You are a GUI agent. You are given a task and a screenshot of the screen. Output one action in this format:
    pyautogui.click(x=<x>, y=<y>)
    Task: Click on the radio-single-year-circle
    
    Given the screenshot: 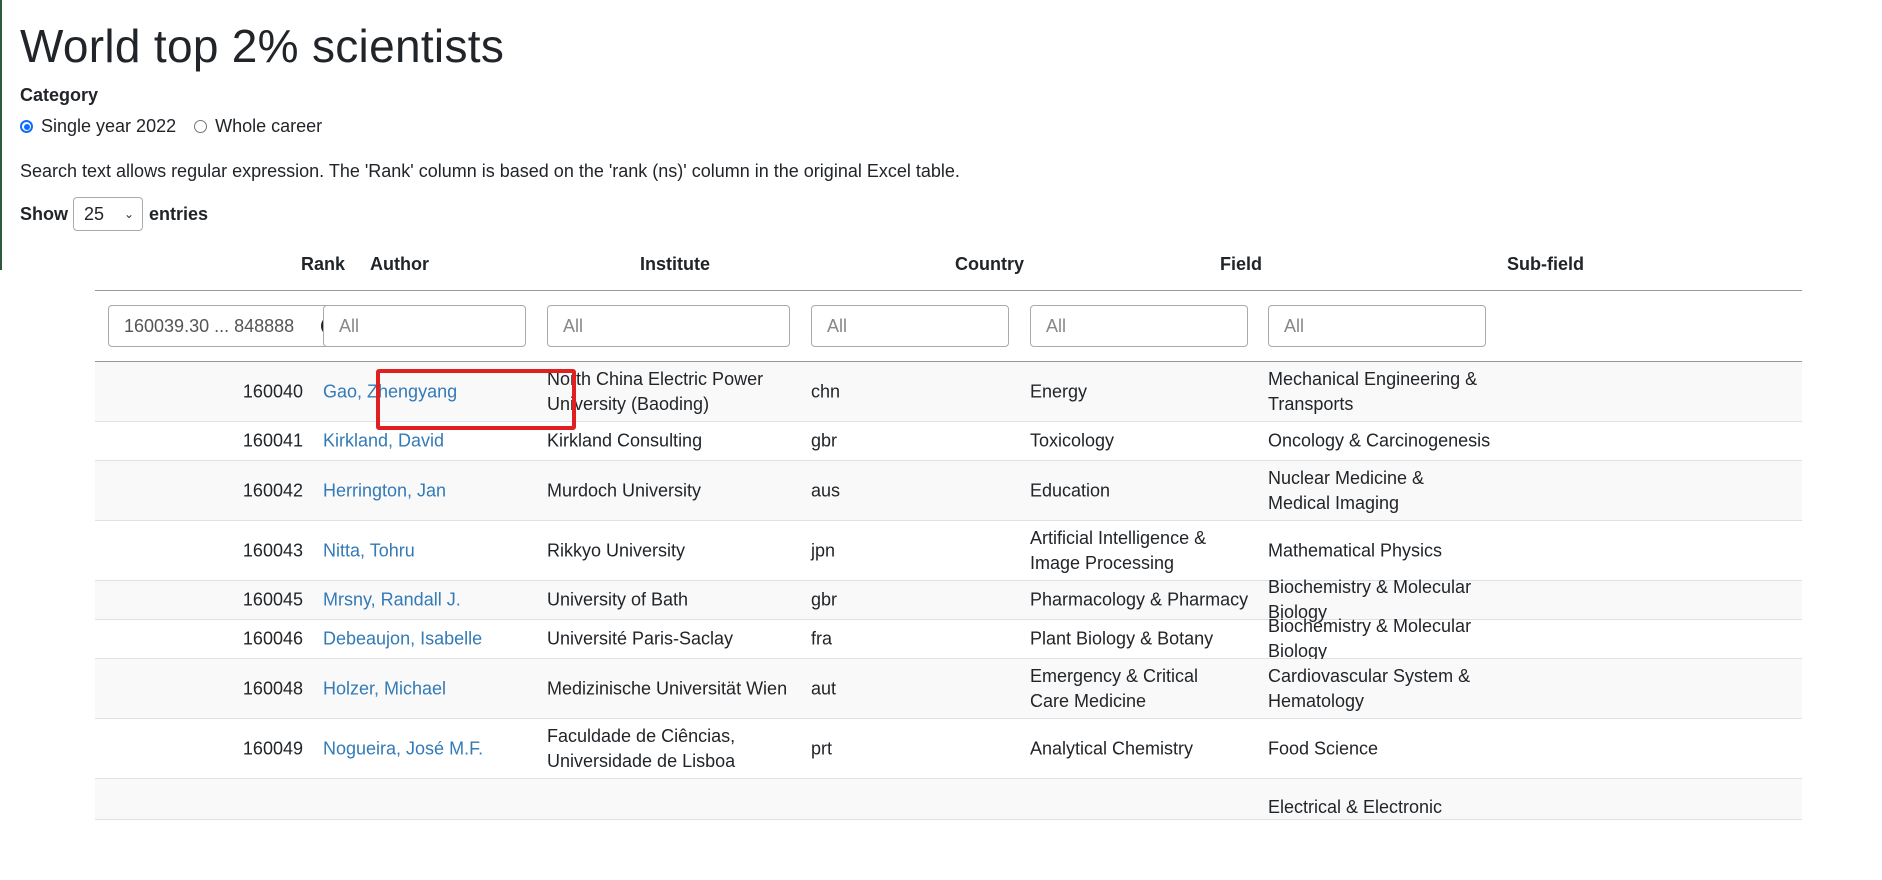 What is the action you would take?
    pyautogui.click(x=26, y=126)
    